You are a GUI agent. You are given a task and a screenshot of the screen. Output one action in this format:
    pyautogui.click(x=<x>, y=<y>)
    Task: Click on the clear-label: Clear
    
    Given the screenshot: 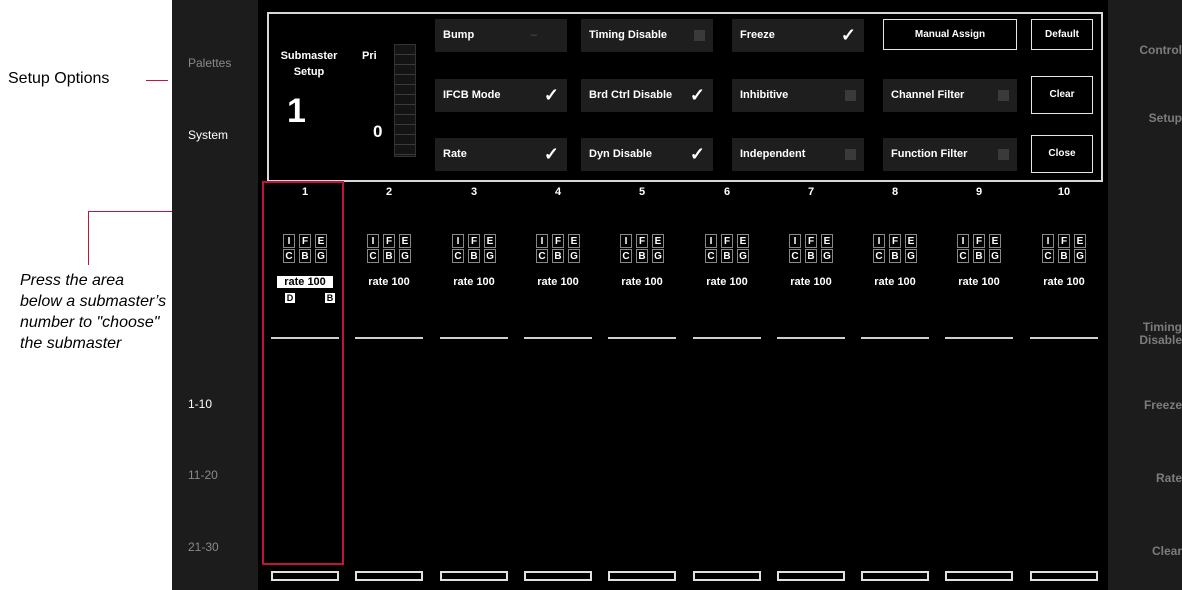 What is the action you would take?
    pyautogui.click(x=1062, y=94)
    